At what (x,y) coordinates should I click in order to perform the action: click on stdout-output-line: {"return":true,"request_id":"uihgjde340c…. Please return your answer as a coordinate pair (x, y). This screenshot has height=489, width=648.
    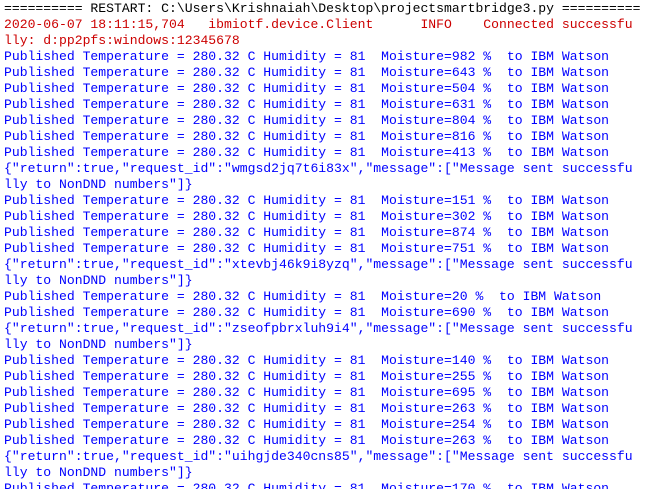
    Looking at the image, I should click on (318, 456).